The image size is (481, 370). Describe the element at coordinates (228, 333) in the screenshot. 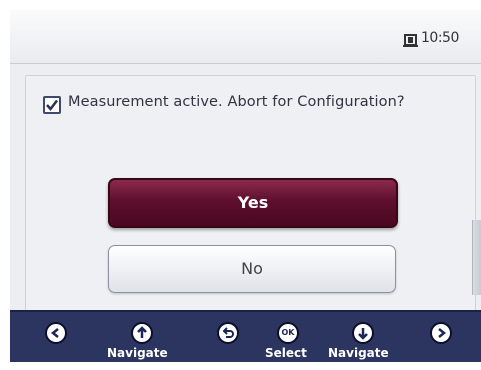

I see `back-icon` at that location.